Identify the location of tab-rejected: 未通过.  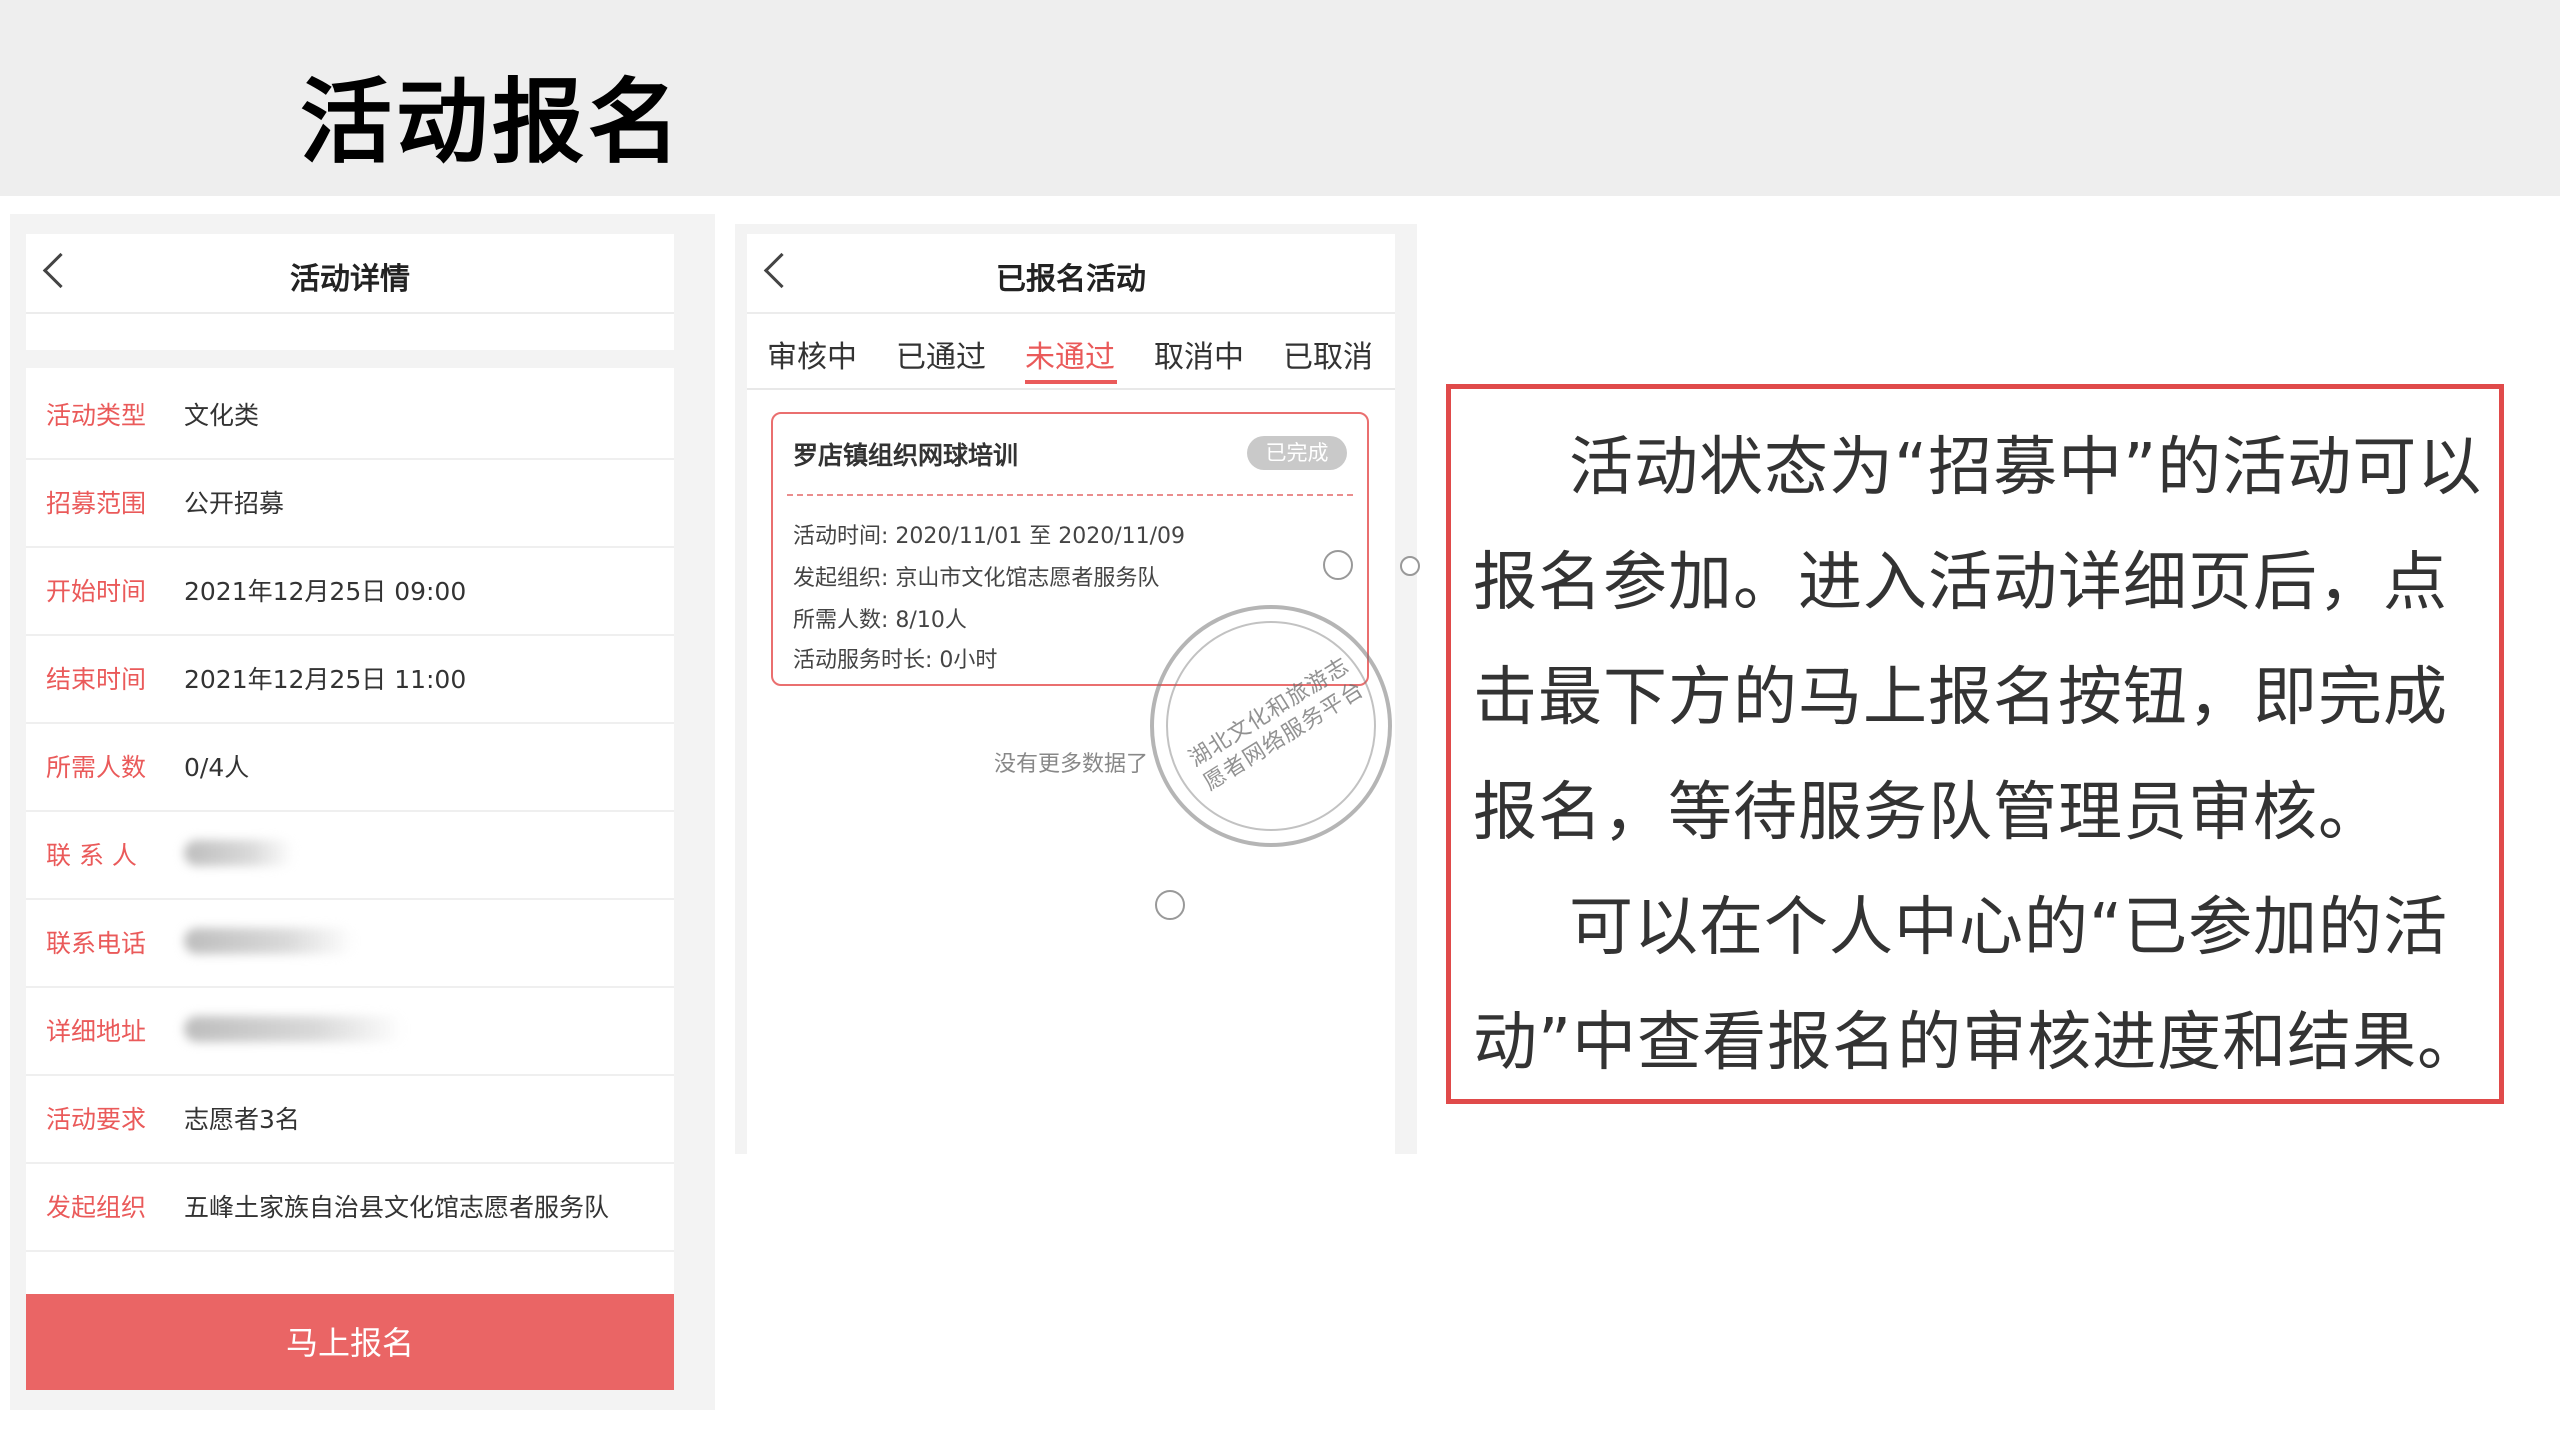
(1070, 354).